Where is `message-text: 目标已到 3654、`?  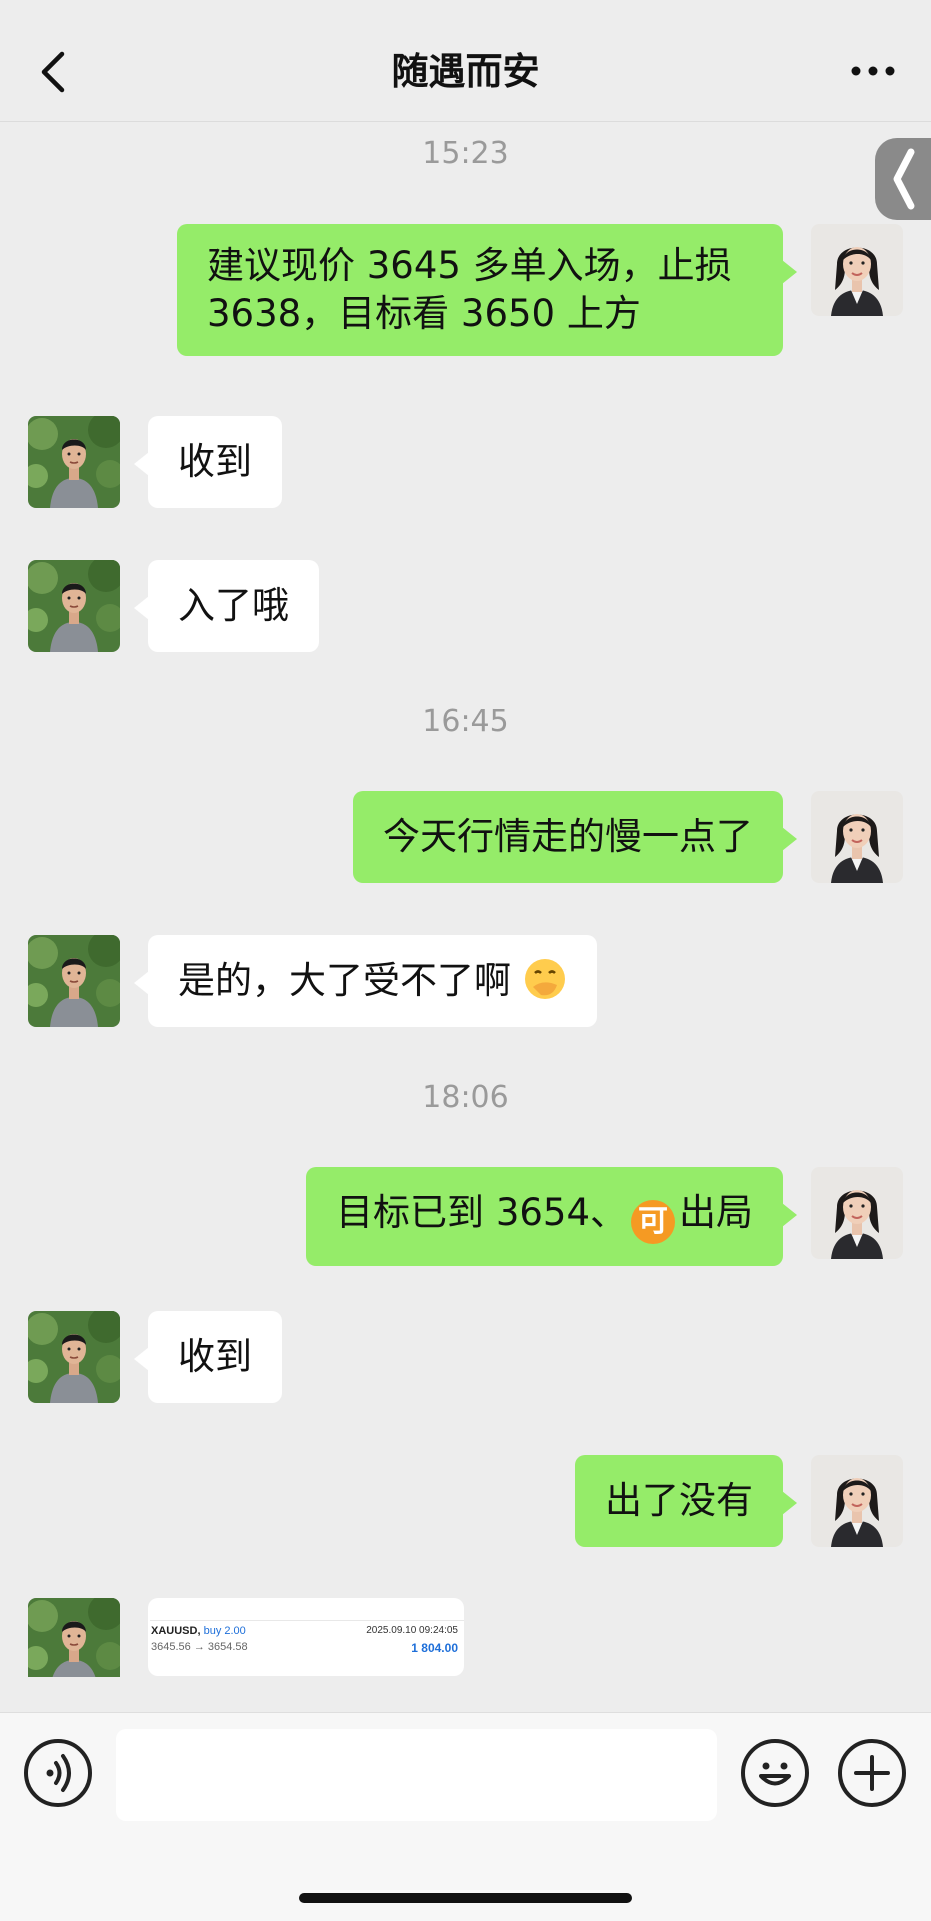 message-text: 目标已到 3654、 is located at coordinates (481, 1212).